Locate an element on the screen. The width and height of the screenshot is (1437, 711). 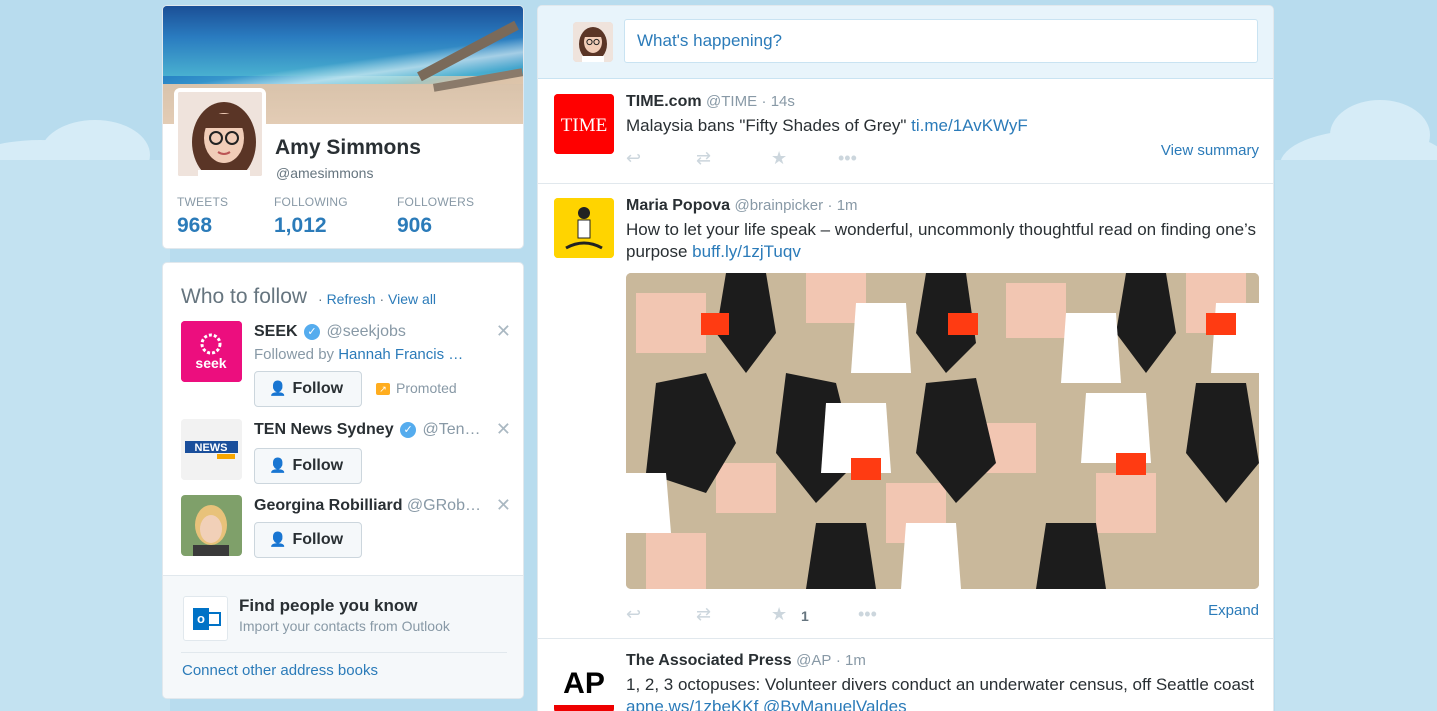
promoted-label: Promoted is located at coordinates (426, 388).